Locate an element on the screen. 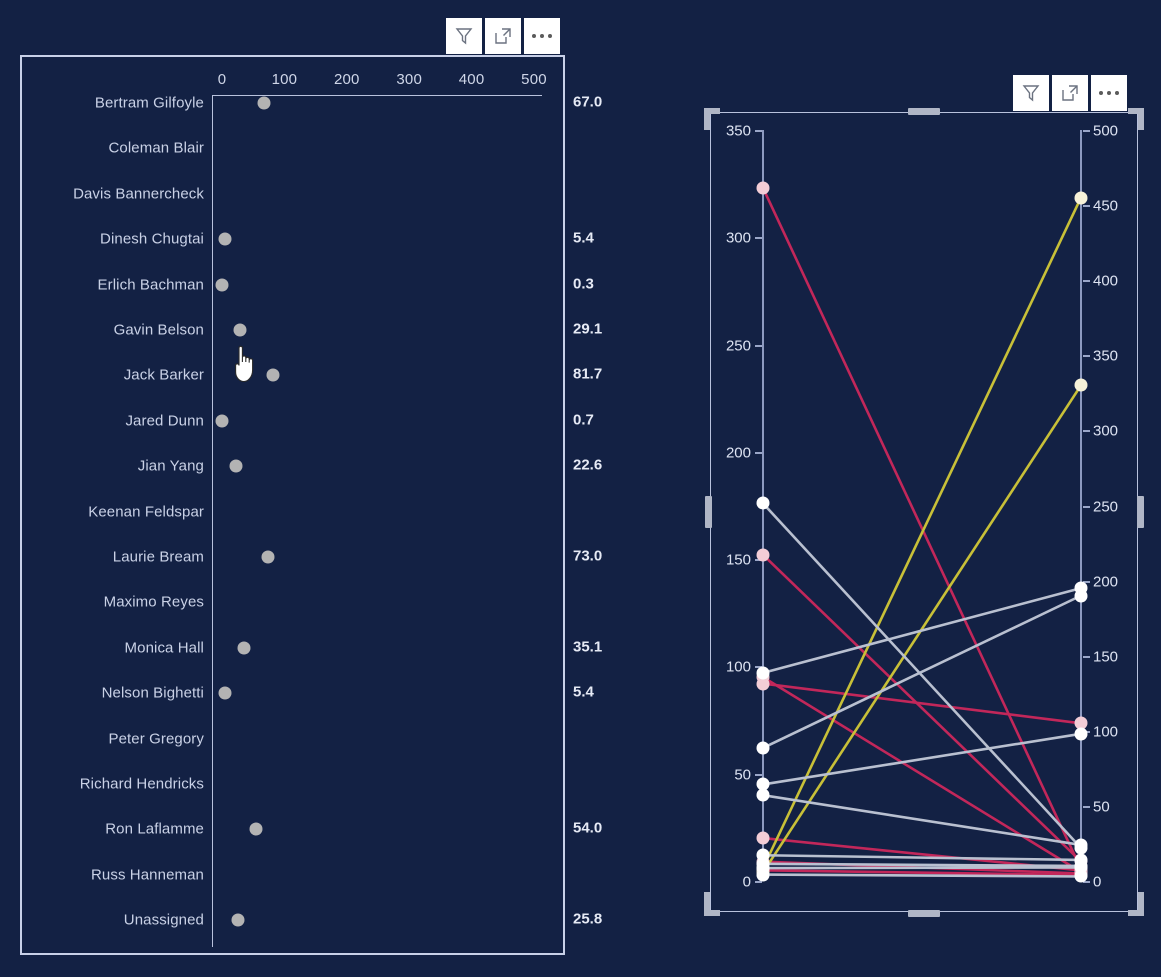  category-label: Russ Hanneman is located at coordinates (147, 874).